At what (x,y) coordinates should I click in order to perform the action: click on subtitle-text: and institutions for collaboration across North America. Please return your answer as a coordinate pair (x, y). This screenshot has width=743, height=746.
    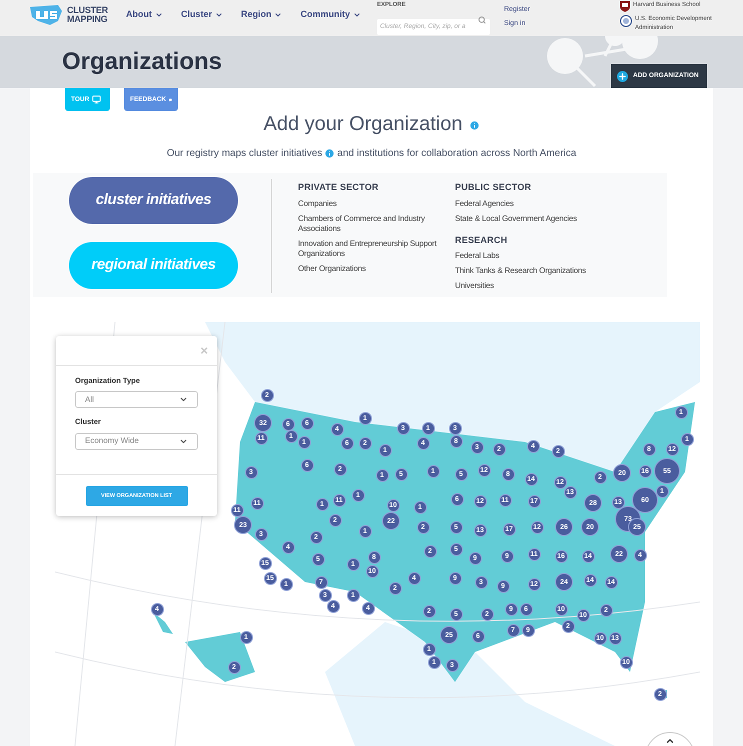
    Looking at the image, I should click on (456, 154).